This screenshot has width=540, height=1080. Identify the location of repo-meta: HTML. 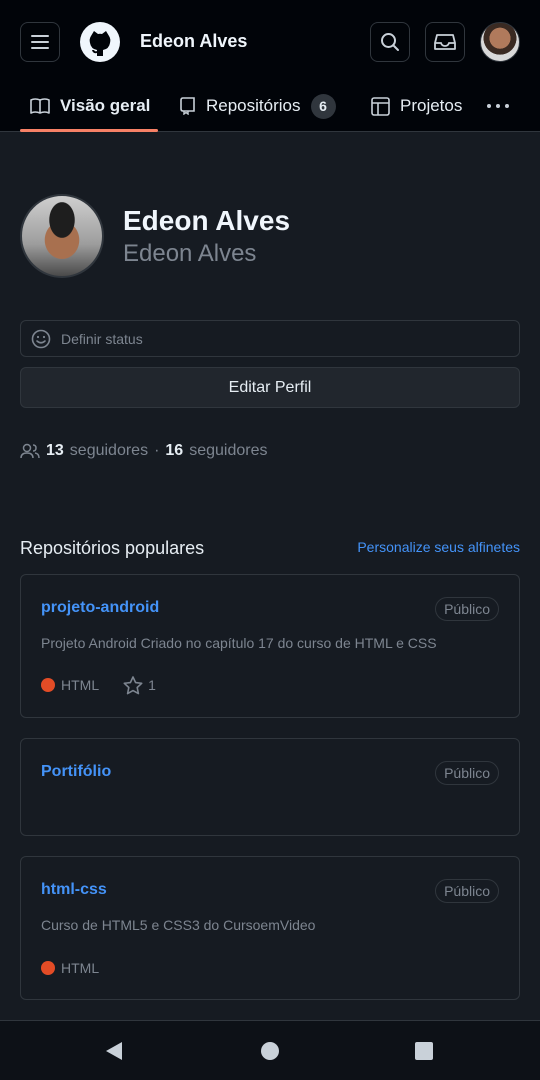
(70, 968).